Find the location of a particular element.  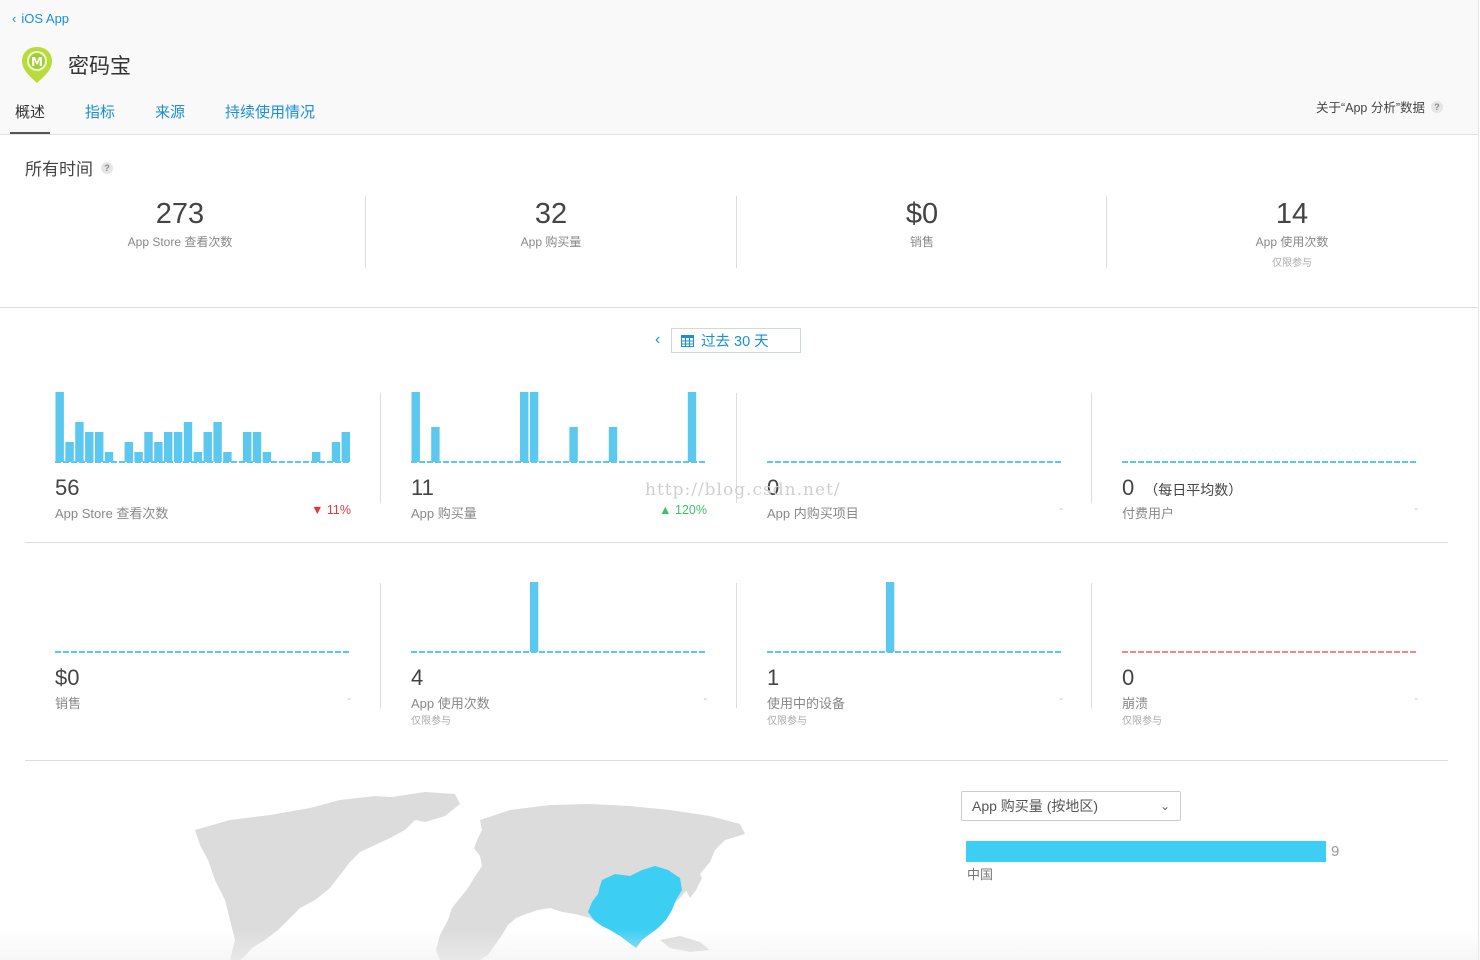

summary-value: 14 is located at coordinates (1292, 214).